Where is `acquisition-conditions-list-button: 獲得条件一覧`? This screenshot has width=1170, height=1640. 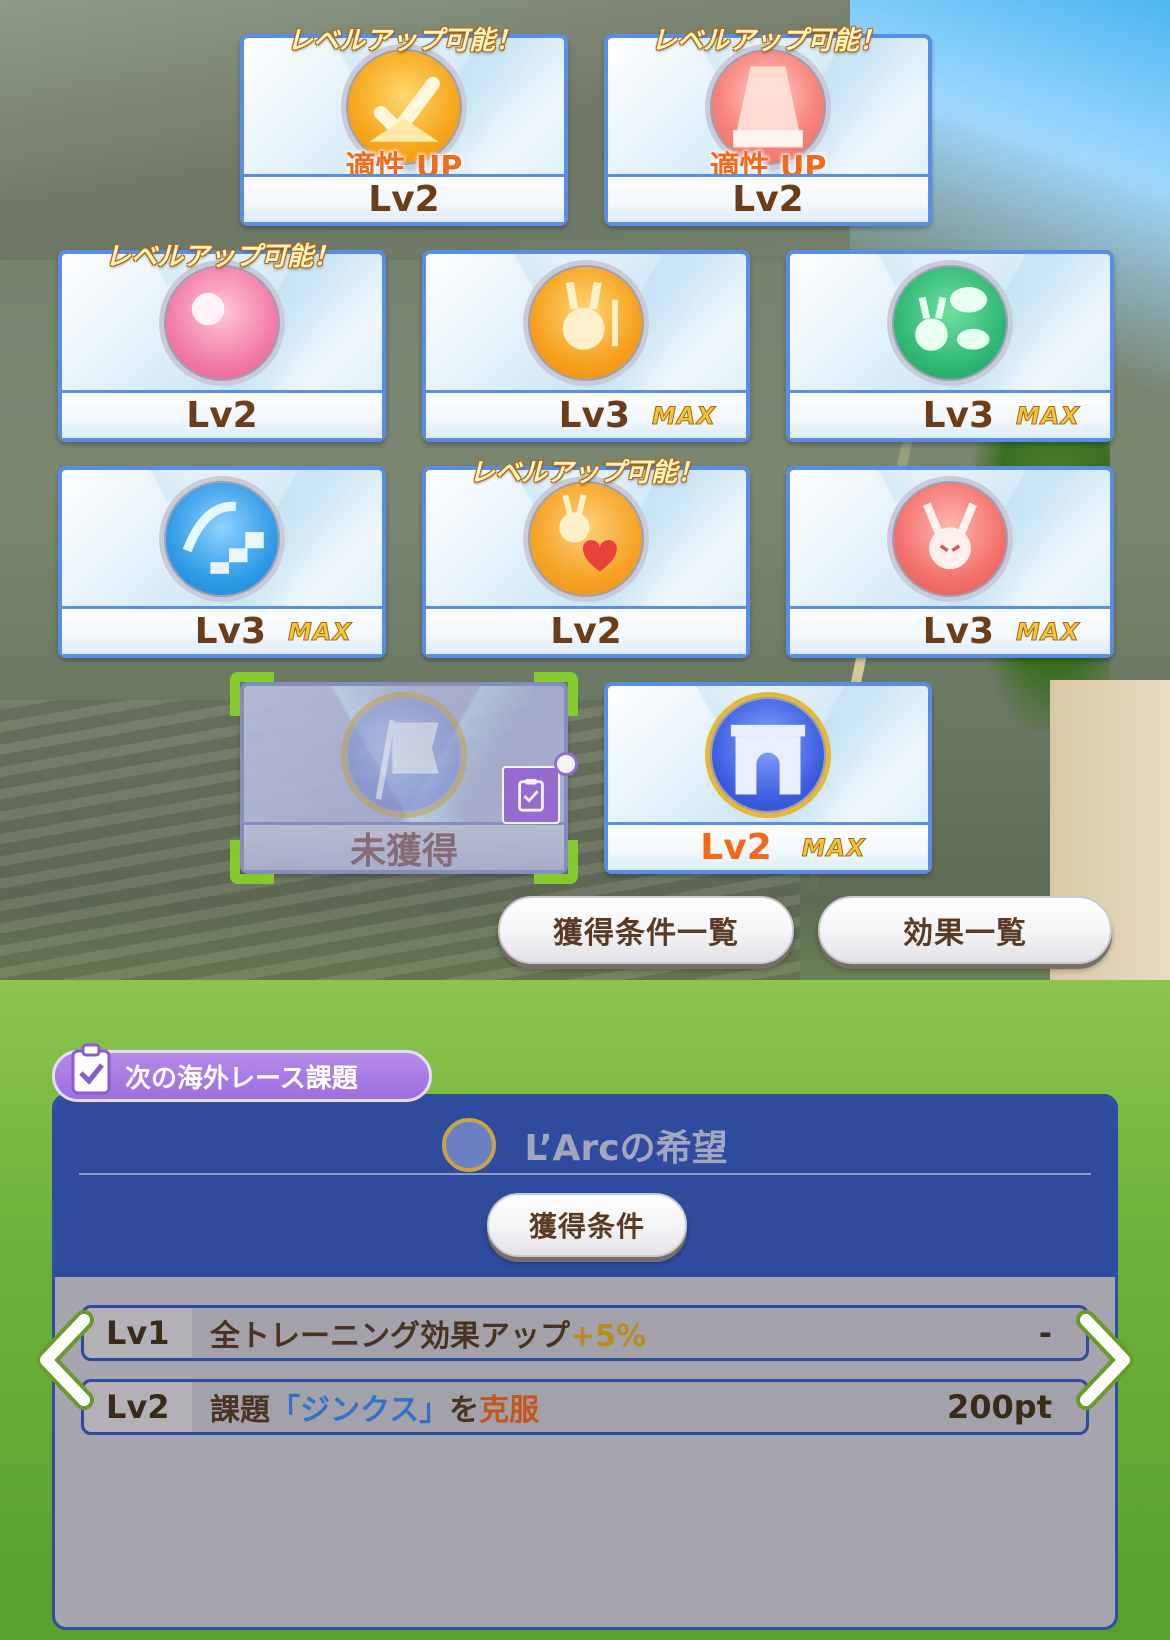
acquisition-conditions-list-button: 獲得条件一覧 is located at coordinates (646, 930).